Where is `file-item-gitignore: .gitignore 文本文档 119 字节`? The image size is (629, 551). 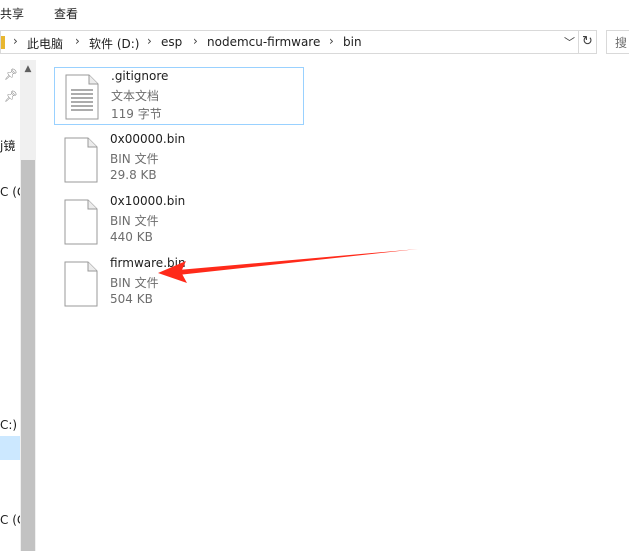
file-item-gitignore: .gitignore 文本文档 119 字节 is located at coordinates (179, 96).